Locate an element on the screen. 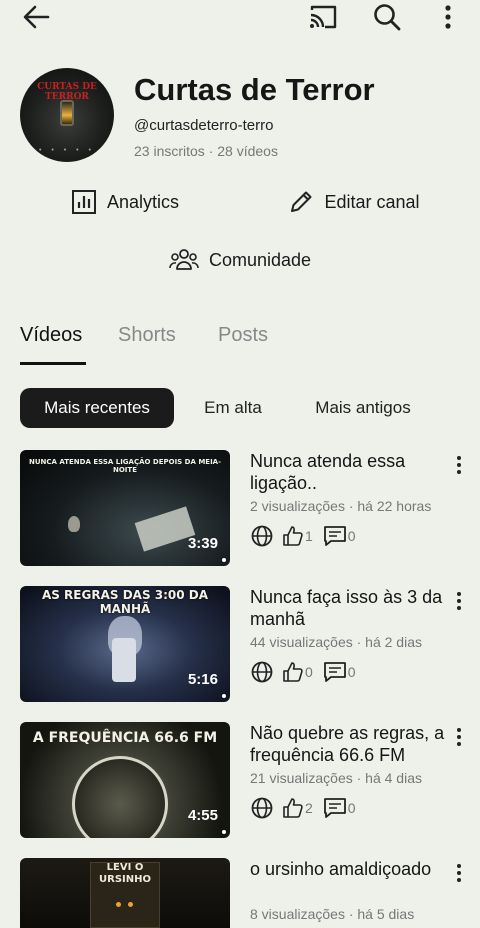 The width and height of the screenshot is (480, 928). community-button: Comunidade is located at coordinates (240, 260).